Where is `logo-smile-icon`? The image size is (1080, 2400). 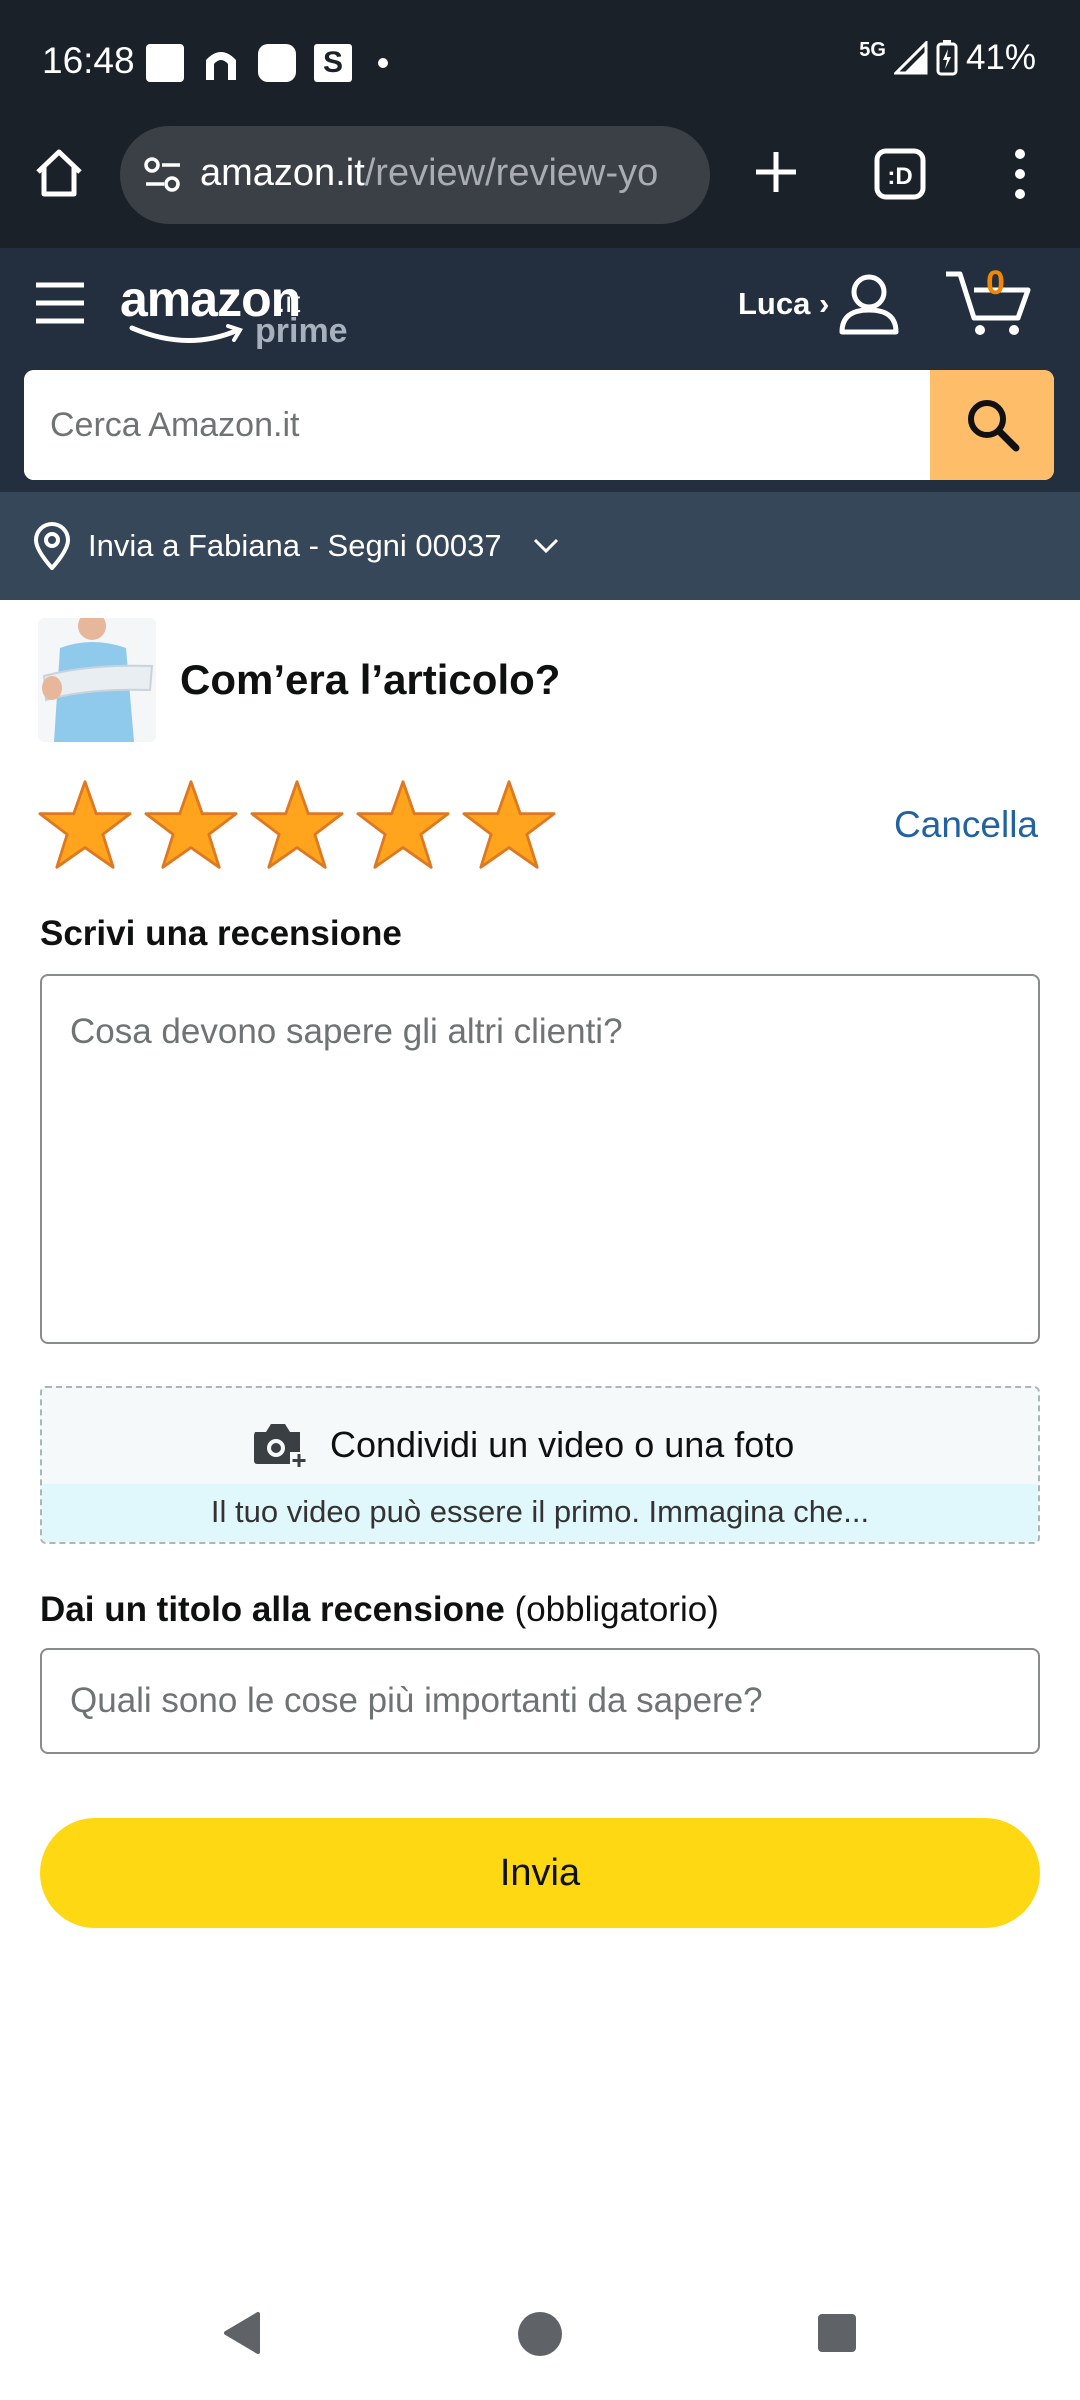
logo-smile-icon is located at coordinates (186, 333).